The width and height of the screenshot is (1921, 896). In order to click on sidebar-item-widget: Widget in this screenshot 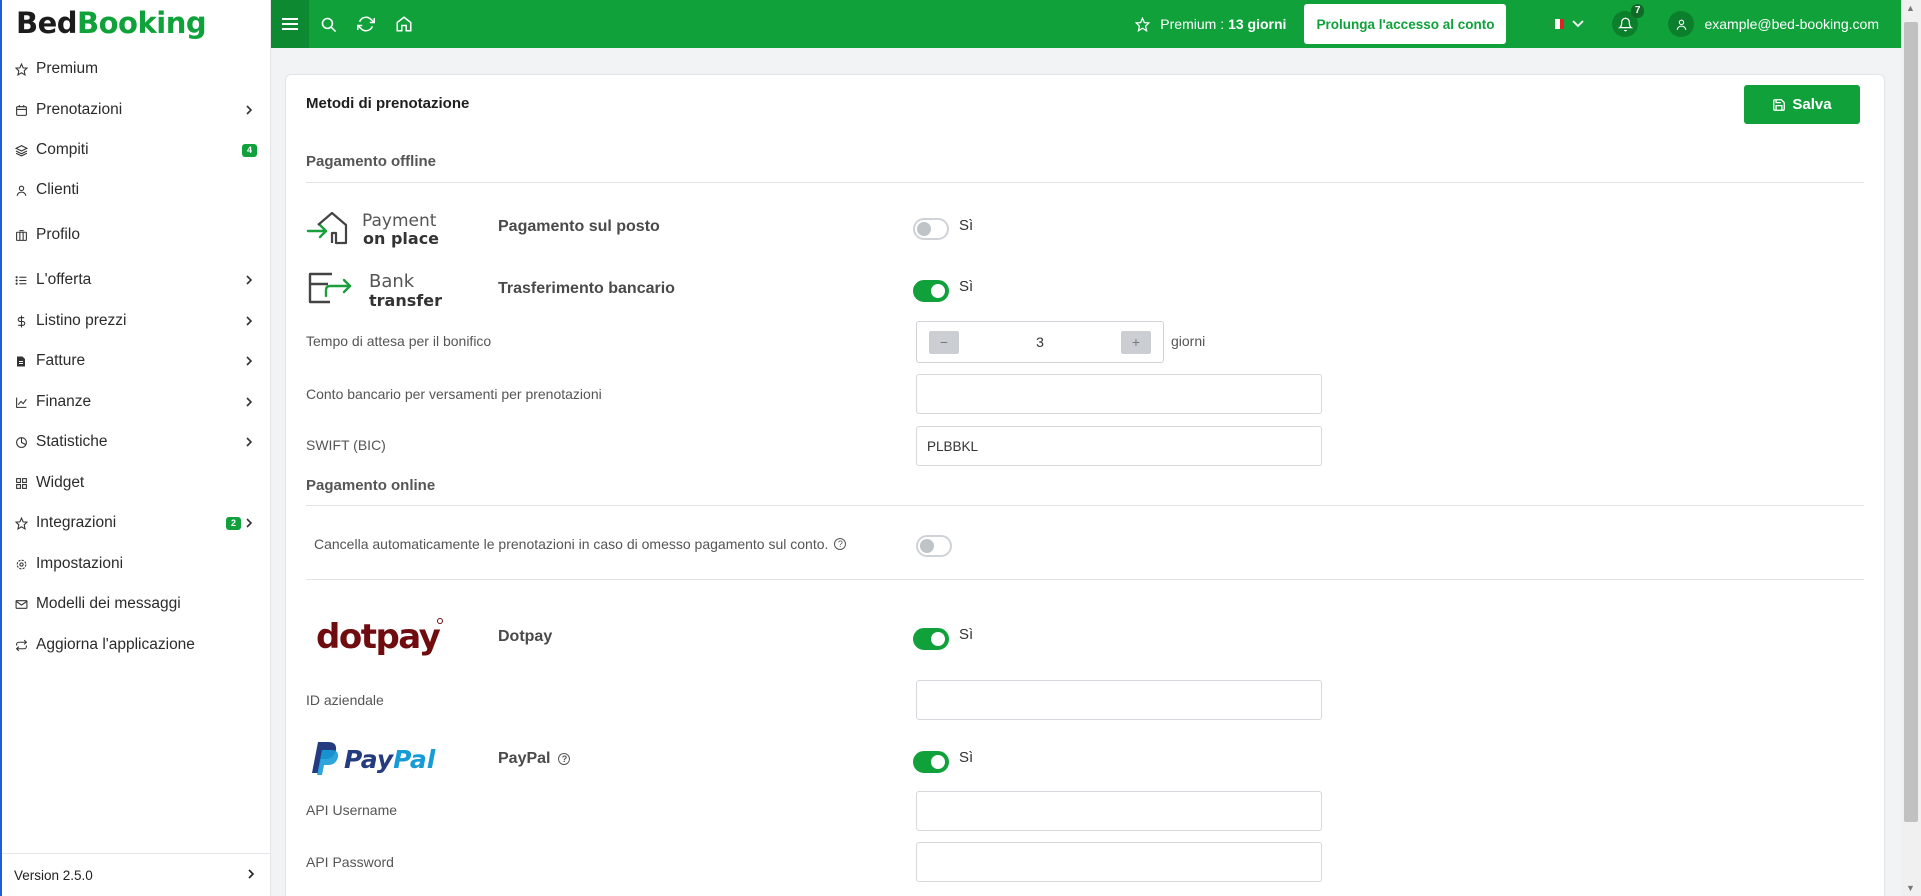, I will do `click(136, 483)`.